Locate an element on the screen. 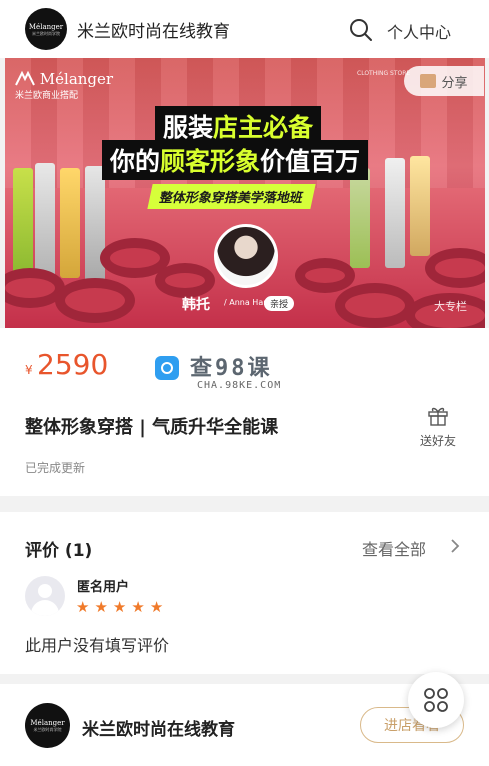 Image resolution: width=489 pixels, height=766 pixels. chevron-right-icon is located at coordinates (455, 546).